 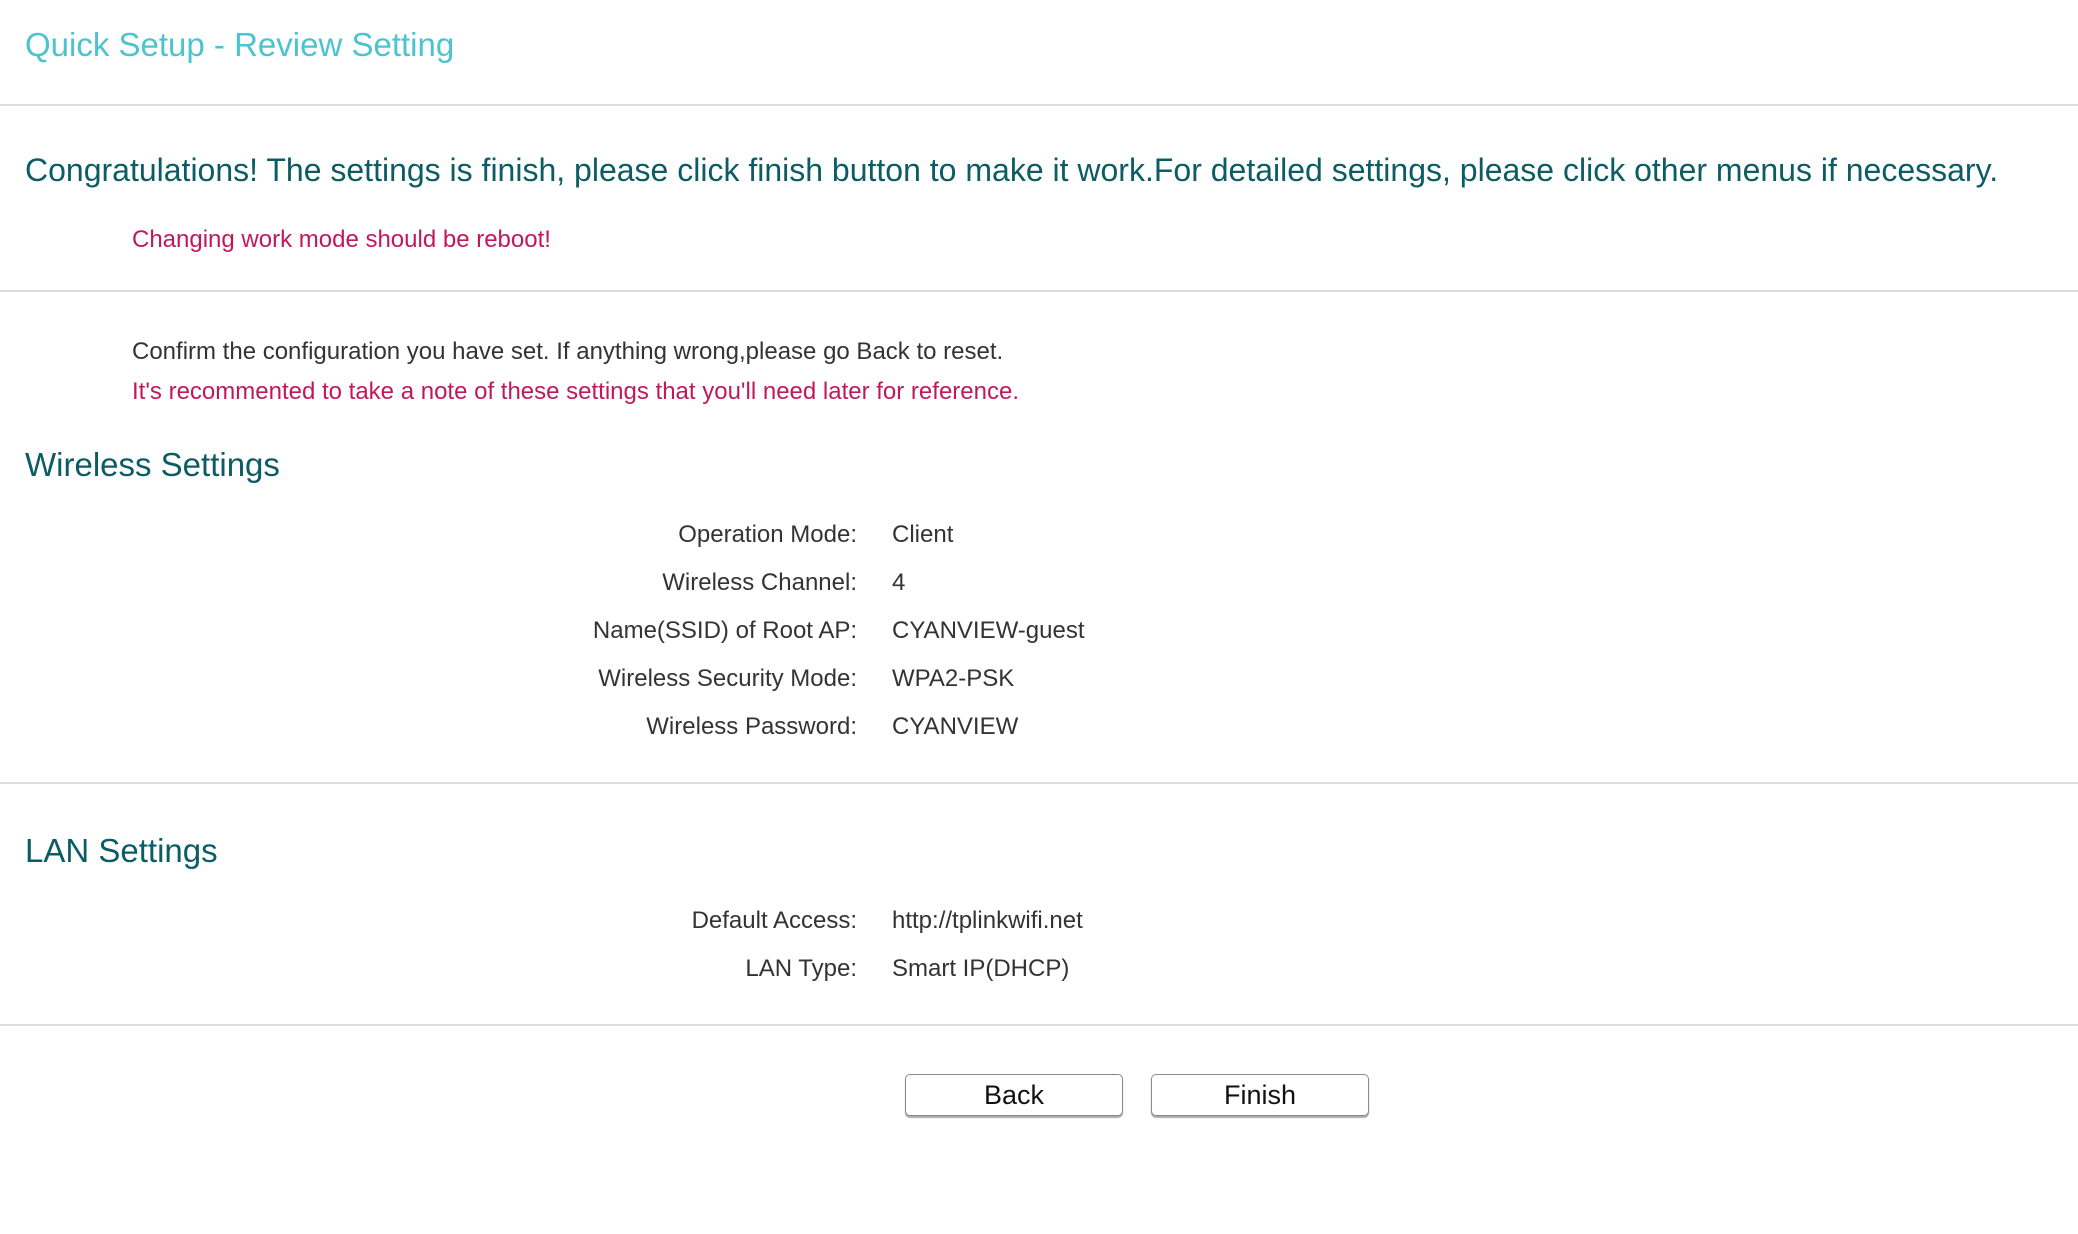 I want to click on settings-row-default-access: Default Access: http://tplinkwifi.net, so click(x=1039, y=921).